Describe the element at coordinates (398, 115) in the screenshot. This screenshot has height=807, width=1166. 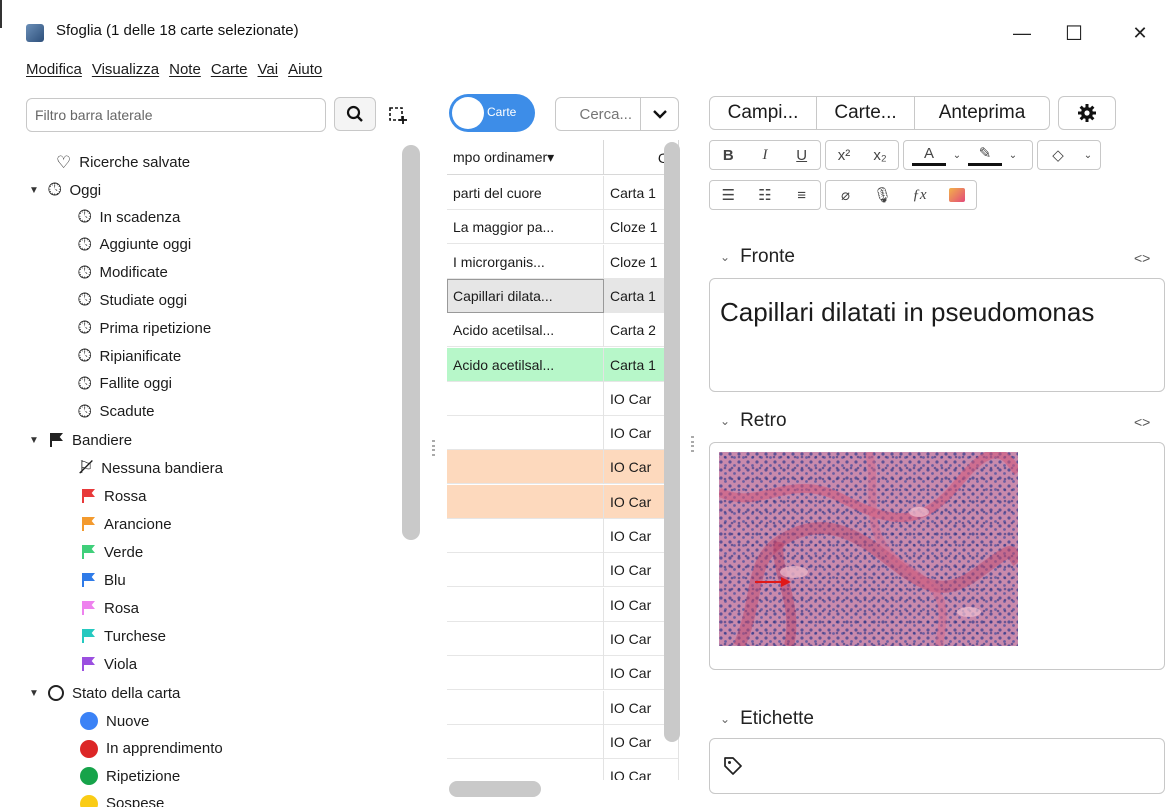
I see `select-mode-button` at that location.